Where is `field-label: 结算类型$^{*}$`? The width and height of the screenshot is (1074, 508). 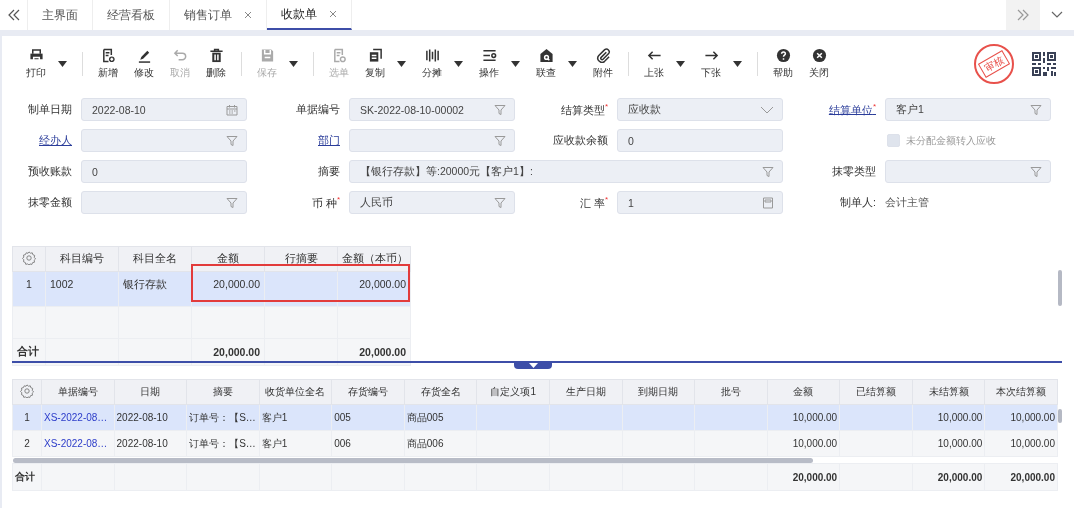 field-label: 结算类型$^{*}$ is located at coordinates (583, 109).